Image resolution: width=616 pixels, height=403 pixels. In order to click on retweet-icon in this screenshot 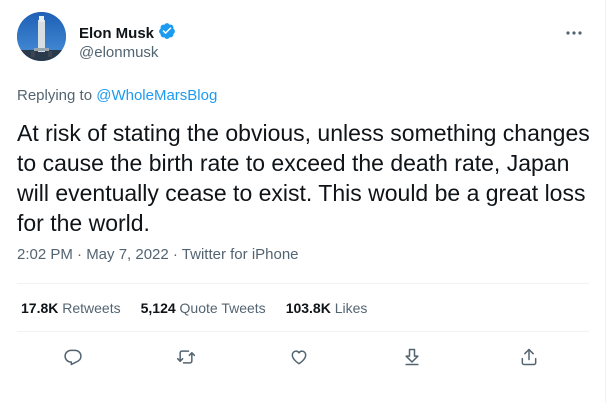, I will do `click(186, 357)`.